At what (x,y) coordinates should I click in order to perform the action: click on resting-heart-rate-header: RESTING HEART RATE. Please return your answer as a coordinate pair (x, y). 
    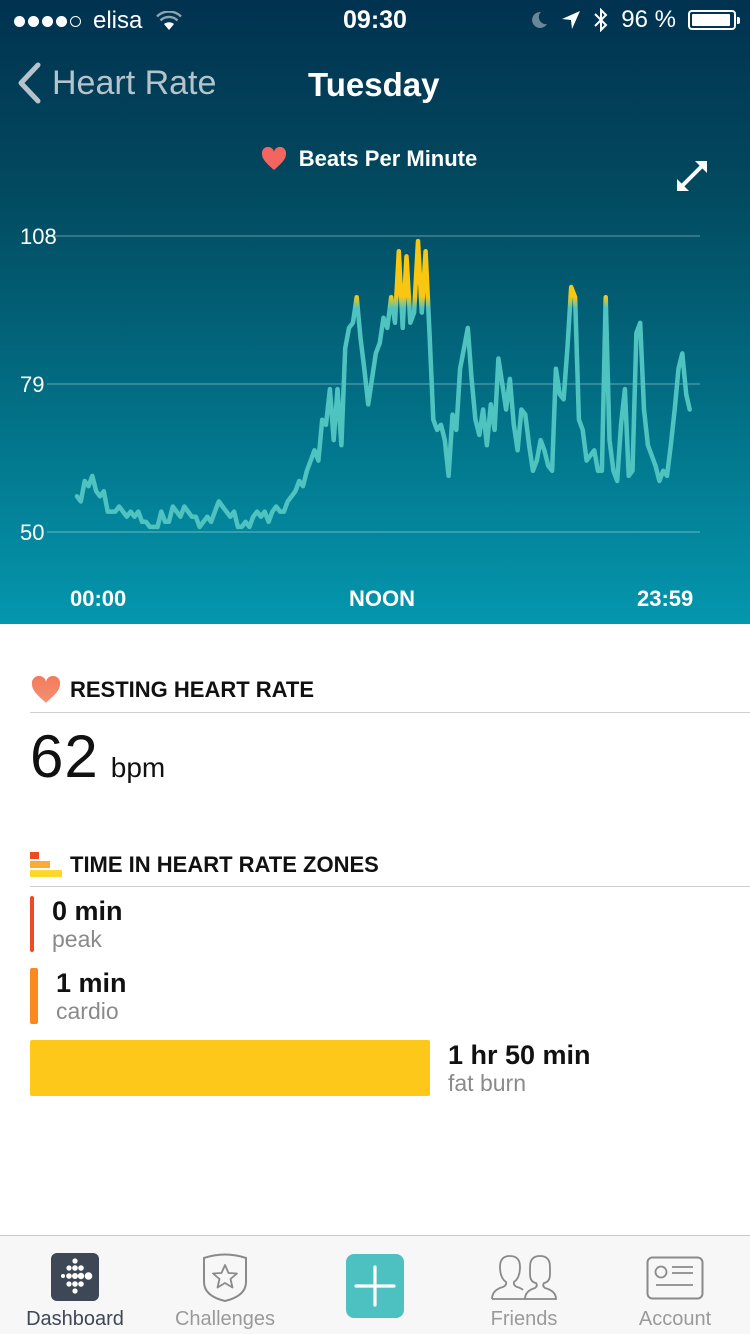
    Looking at the image, I should click on (390, 694).